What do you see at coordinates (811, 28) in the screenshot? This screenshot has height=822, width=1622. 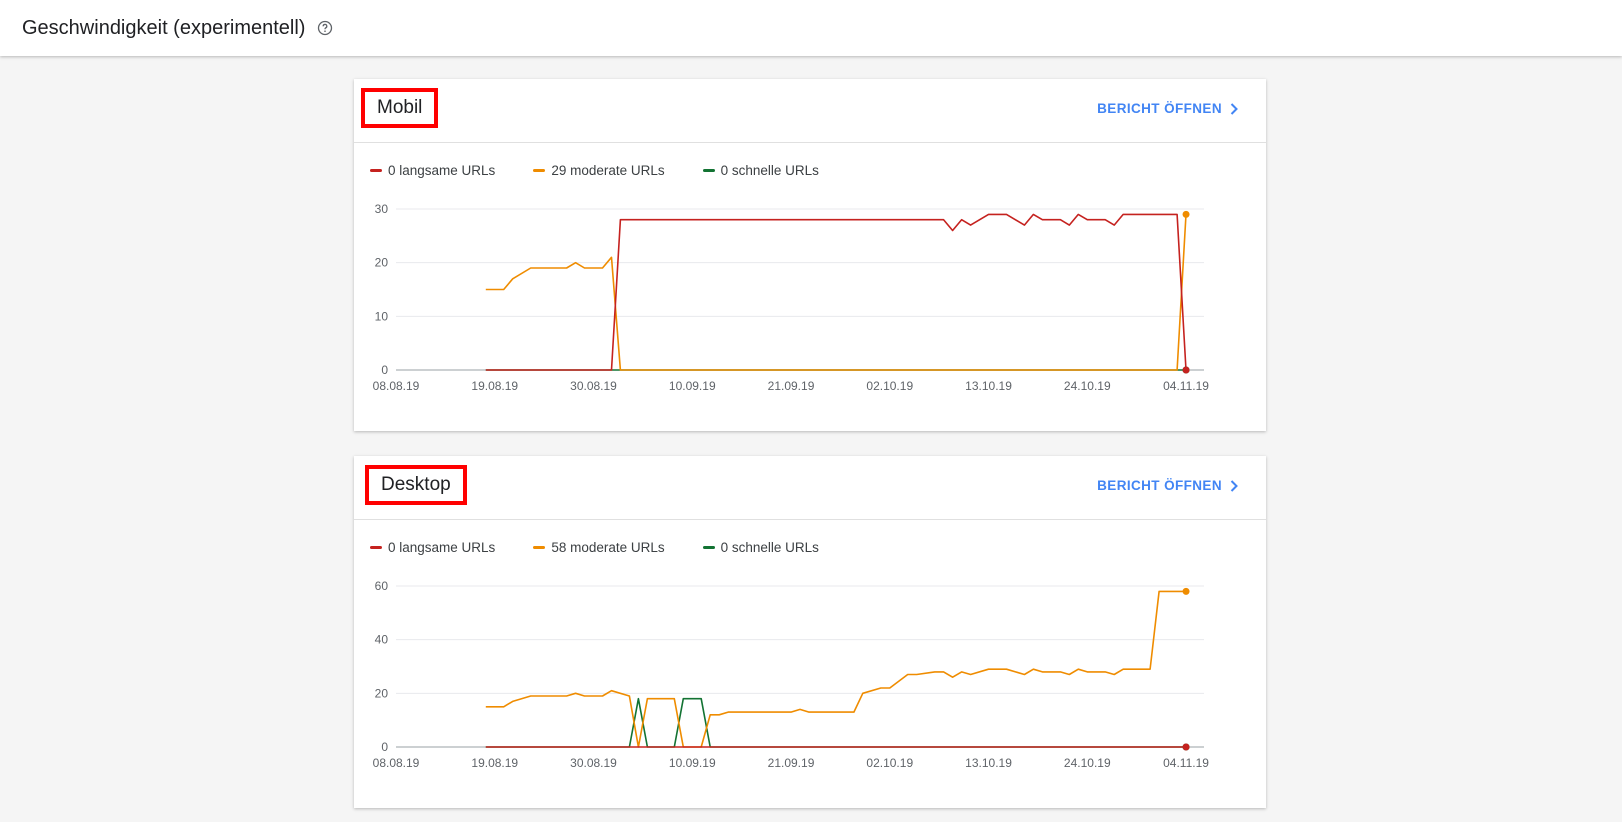 I see `top-bar: Geschwindigkeit (experimentell)` at bounding box center [811, 28].